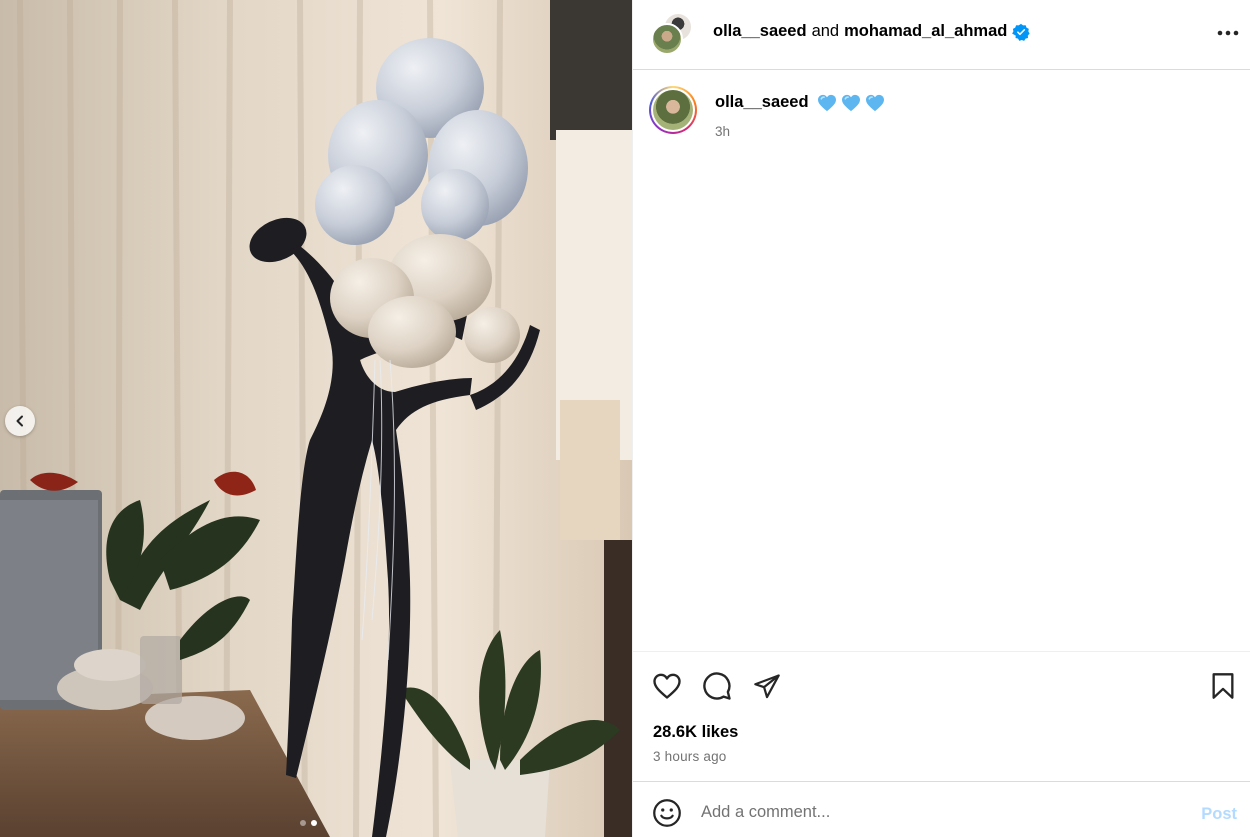  I want to click on collab-avatars, so click(673, 34).